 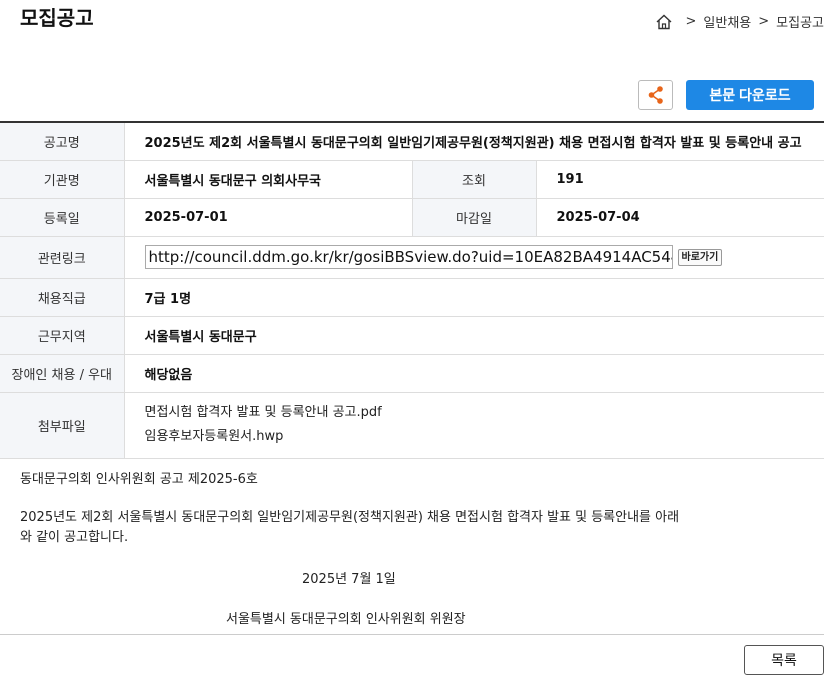 What do you see at coordinates (62, 335) in the screenshot?
I see `region-label: 근무지역` at bounding box center [62, 335].